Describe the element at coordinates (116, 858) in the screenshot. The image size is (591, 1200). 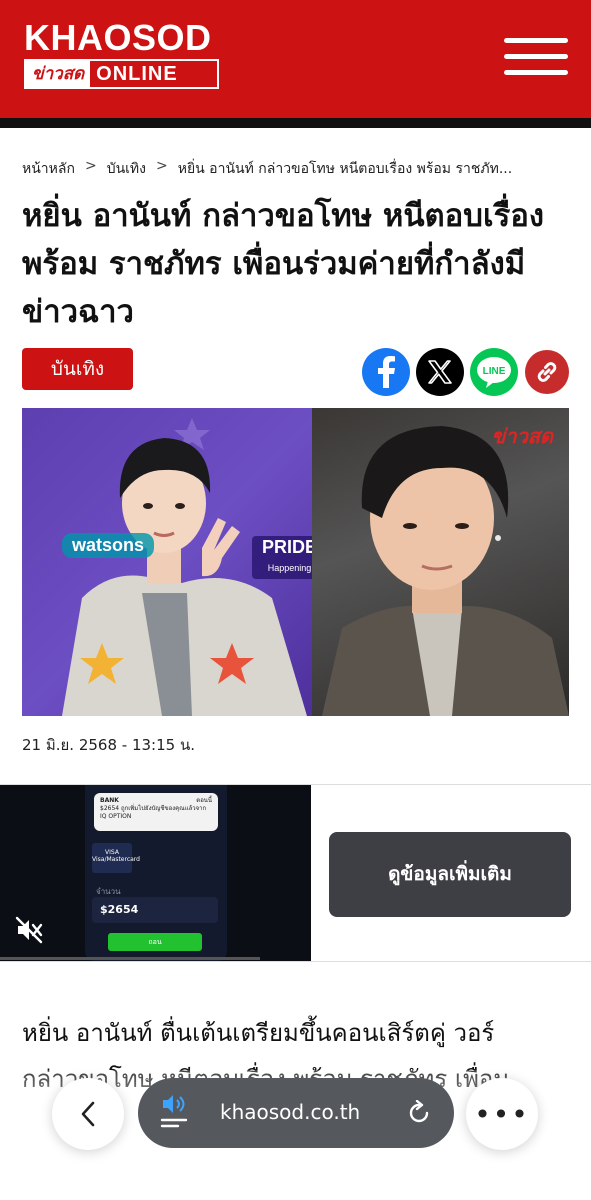
I see `ad-visa-card: VISA Visa/Mastercard` at that location.